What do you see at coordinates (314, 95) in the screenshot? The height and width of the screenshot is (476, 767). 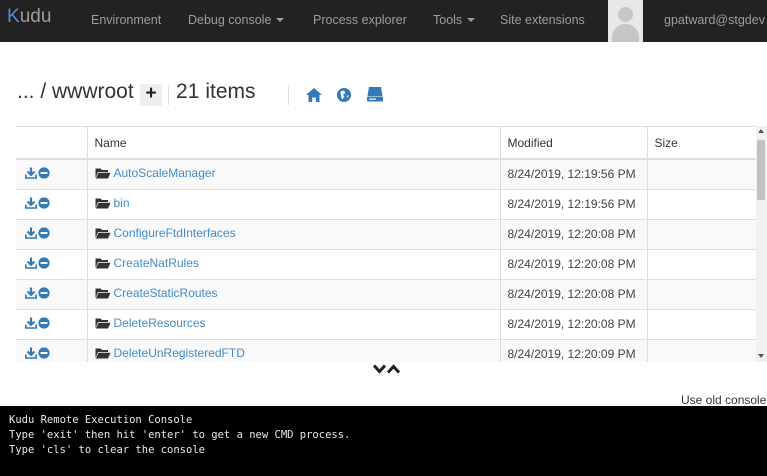 I see `home-icon` at bounding box center [314, 95].